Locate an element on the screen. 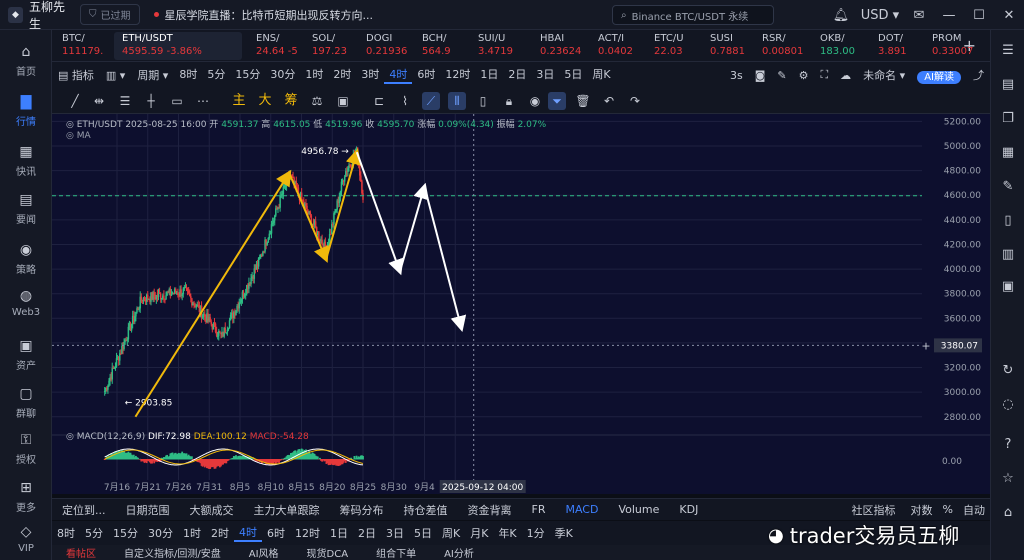 This screenshot has width=1024, height=560. bars-tool-icon: ⫴ is located at coordinates (457, 101).